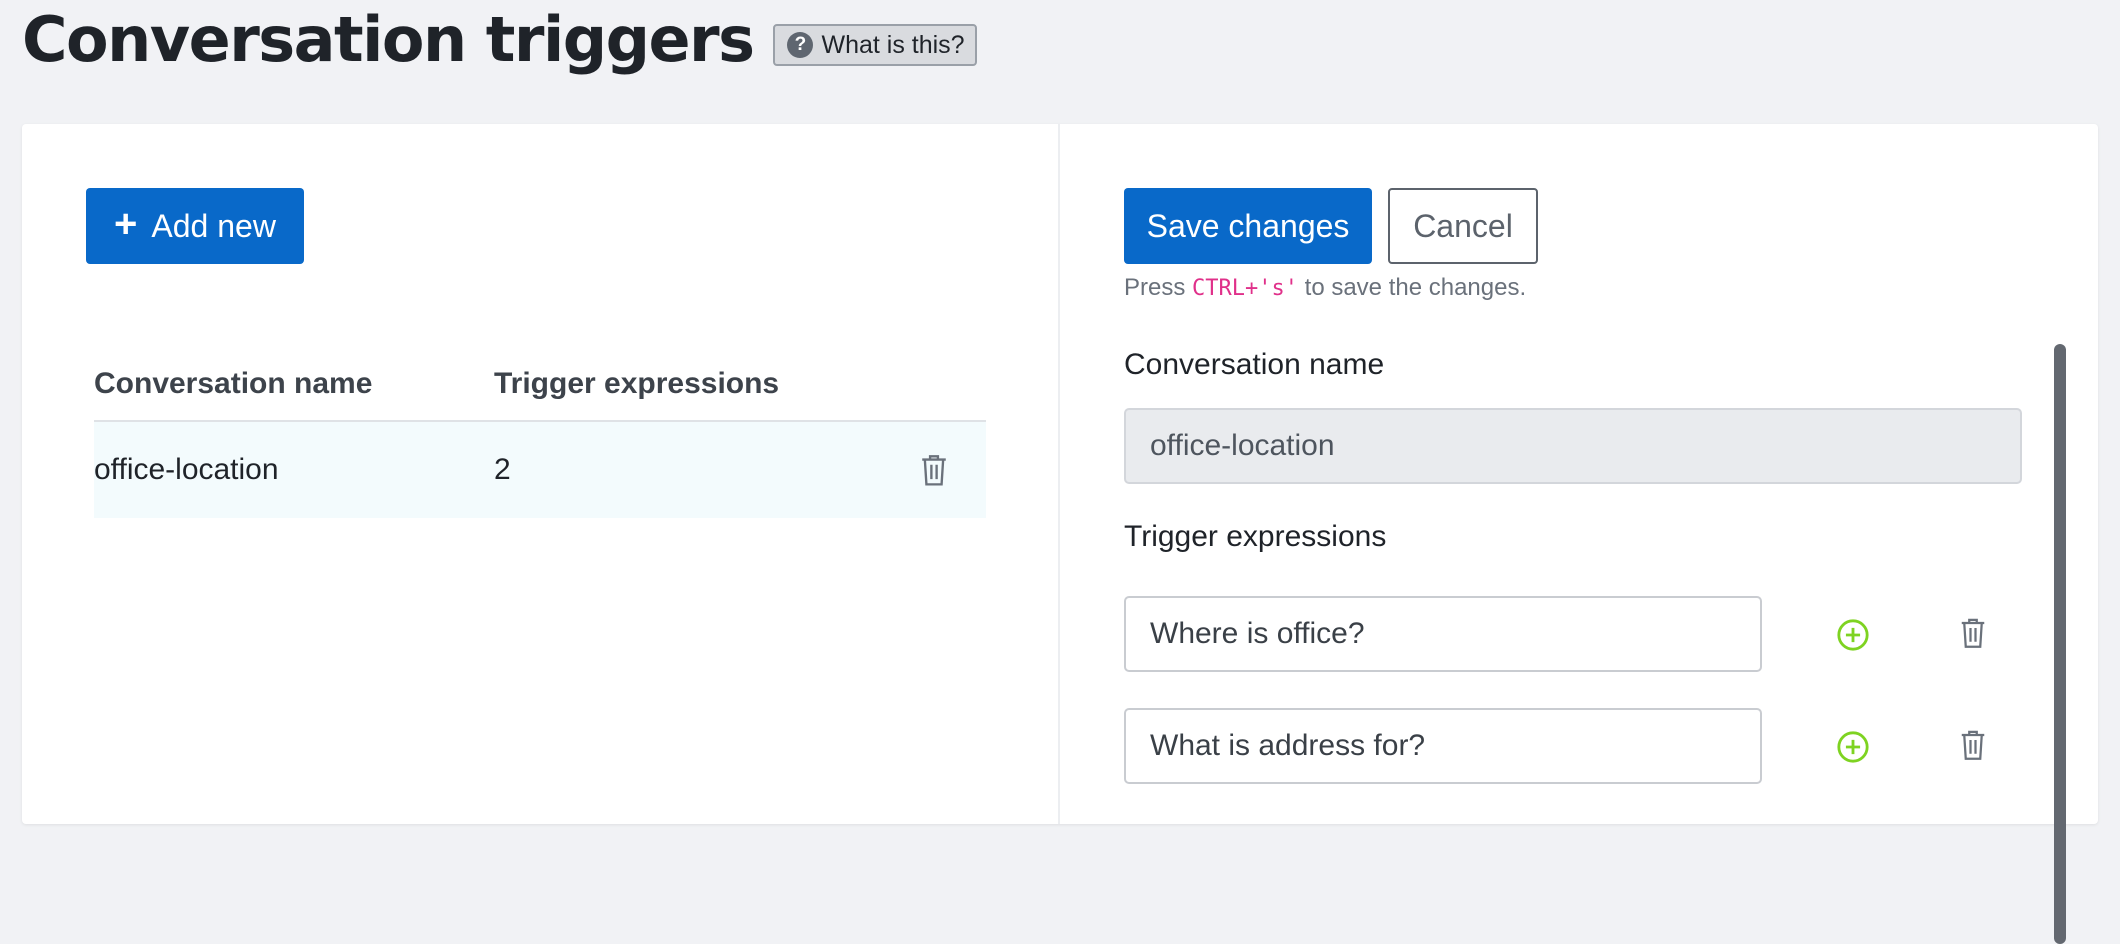 This screenshot has width=2120, height=944. I want to click on table-header: Conversation name Trigger expressions, so click(540, 385).